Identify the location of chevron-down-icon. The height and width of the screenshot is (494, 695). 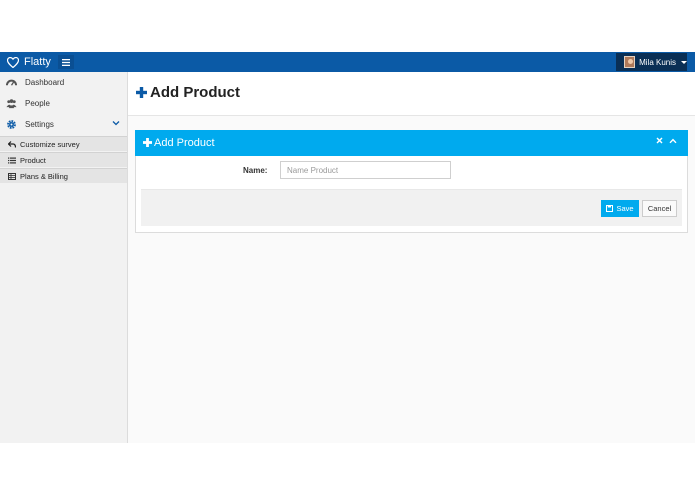
(116, 123).